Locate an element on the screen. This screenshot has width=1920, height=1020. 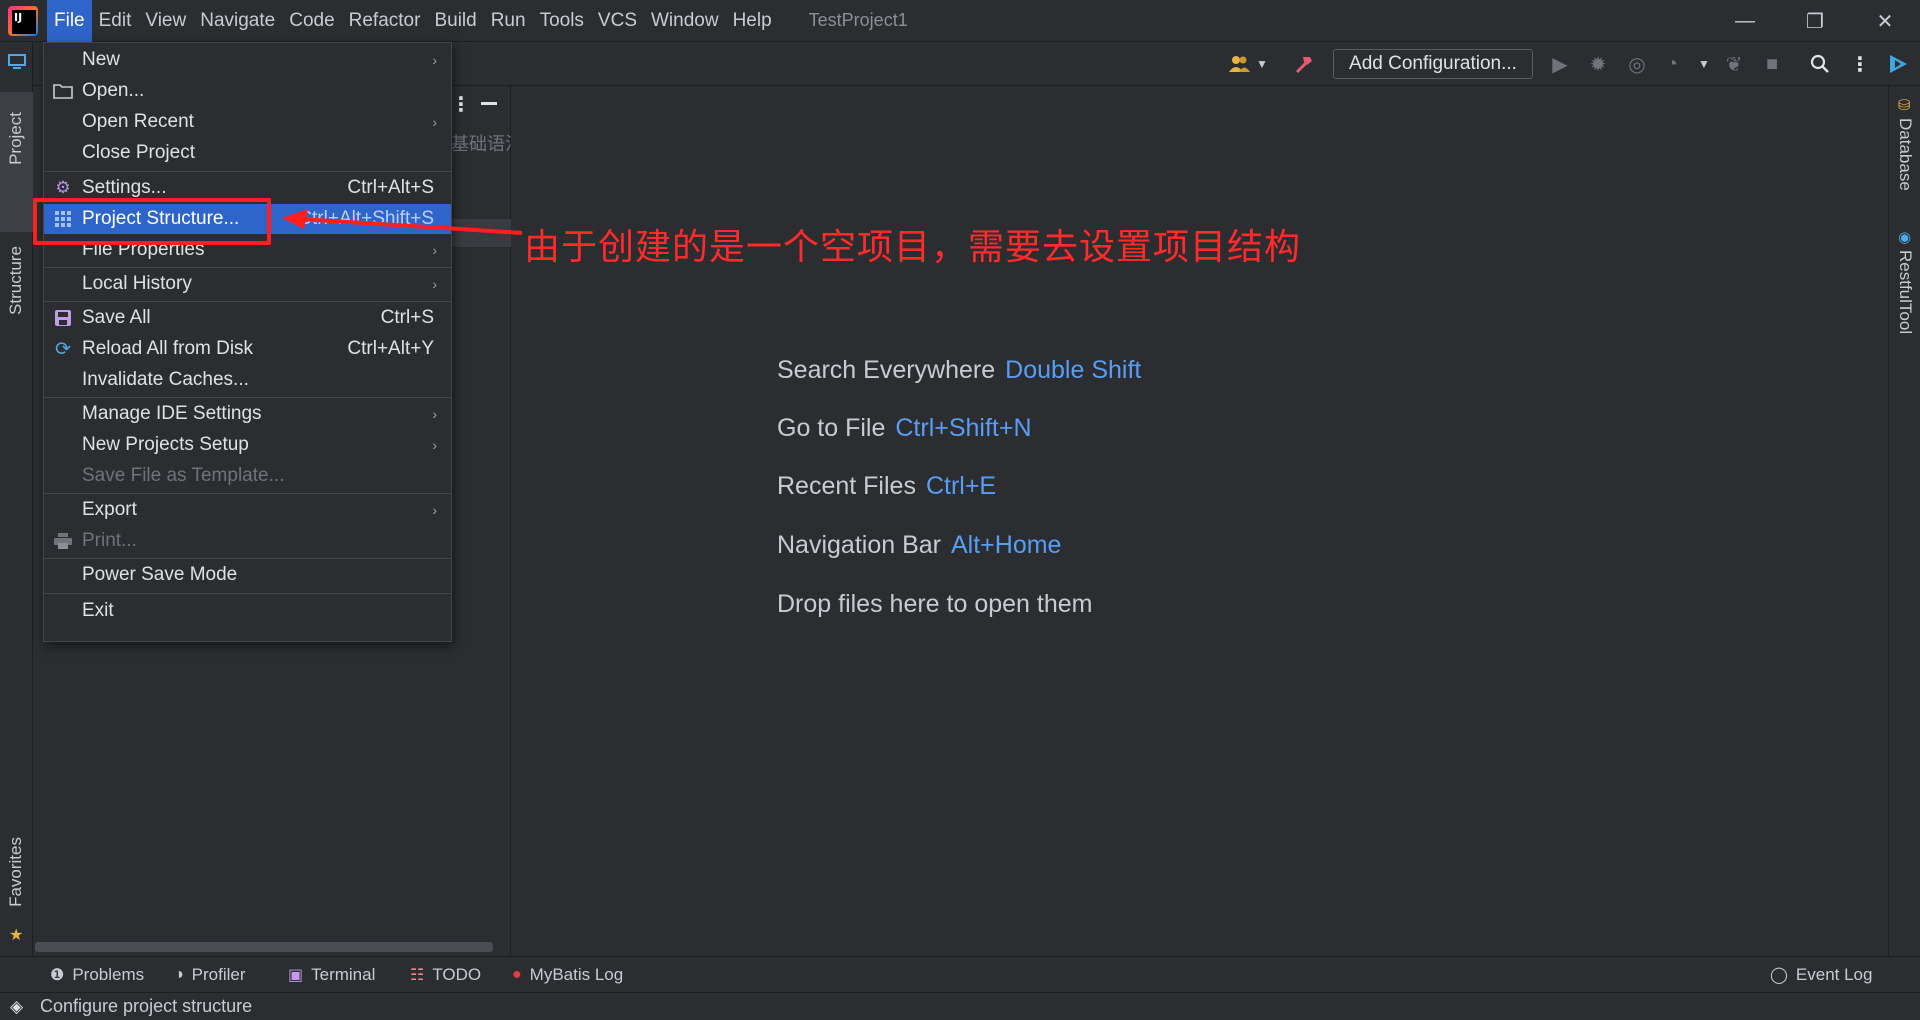
users-dropdown-icon: ▼ is located at coordinates (1262, 64).